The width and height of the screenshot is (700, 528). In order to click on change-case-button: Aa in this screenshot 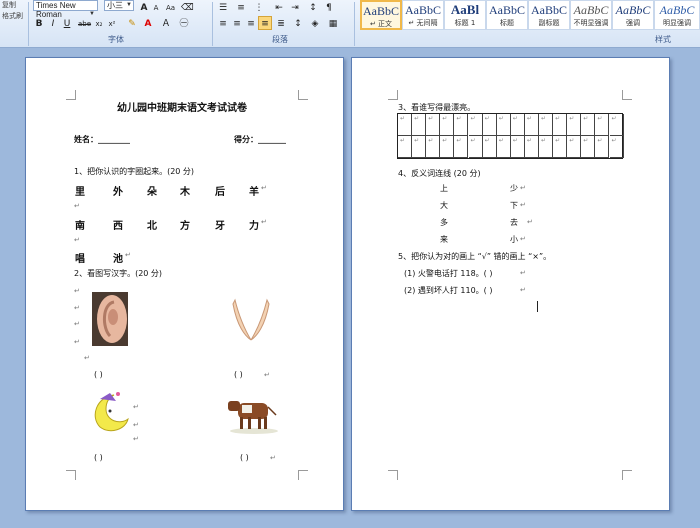, I will do `click(170, 7)`.